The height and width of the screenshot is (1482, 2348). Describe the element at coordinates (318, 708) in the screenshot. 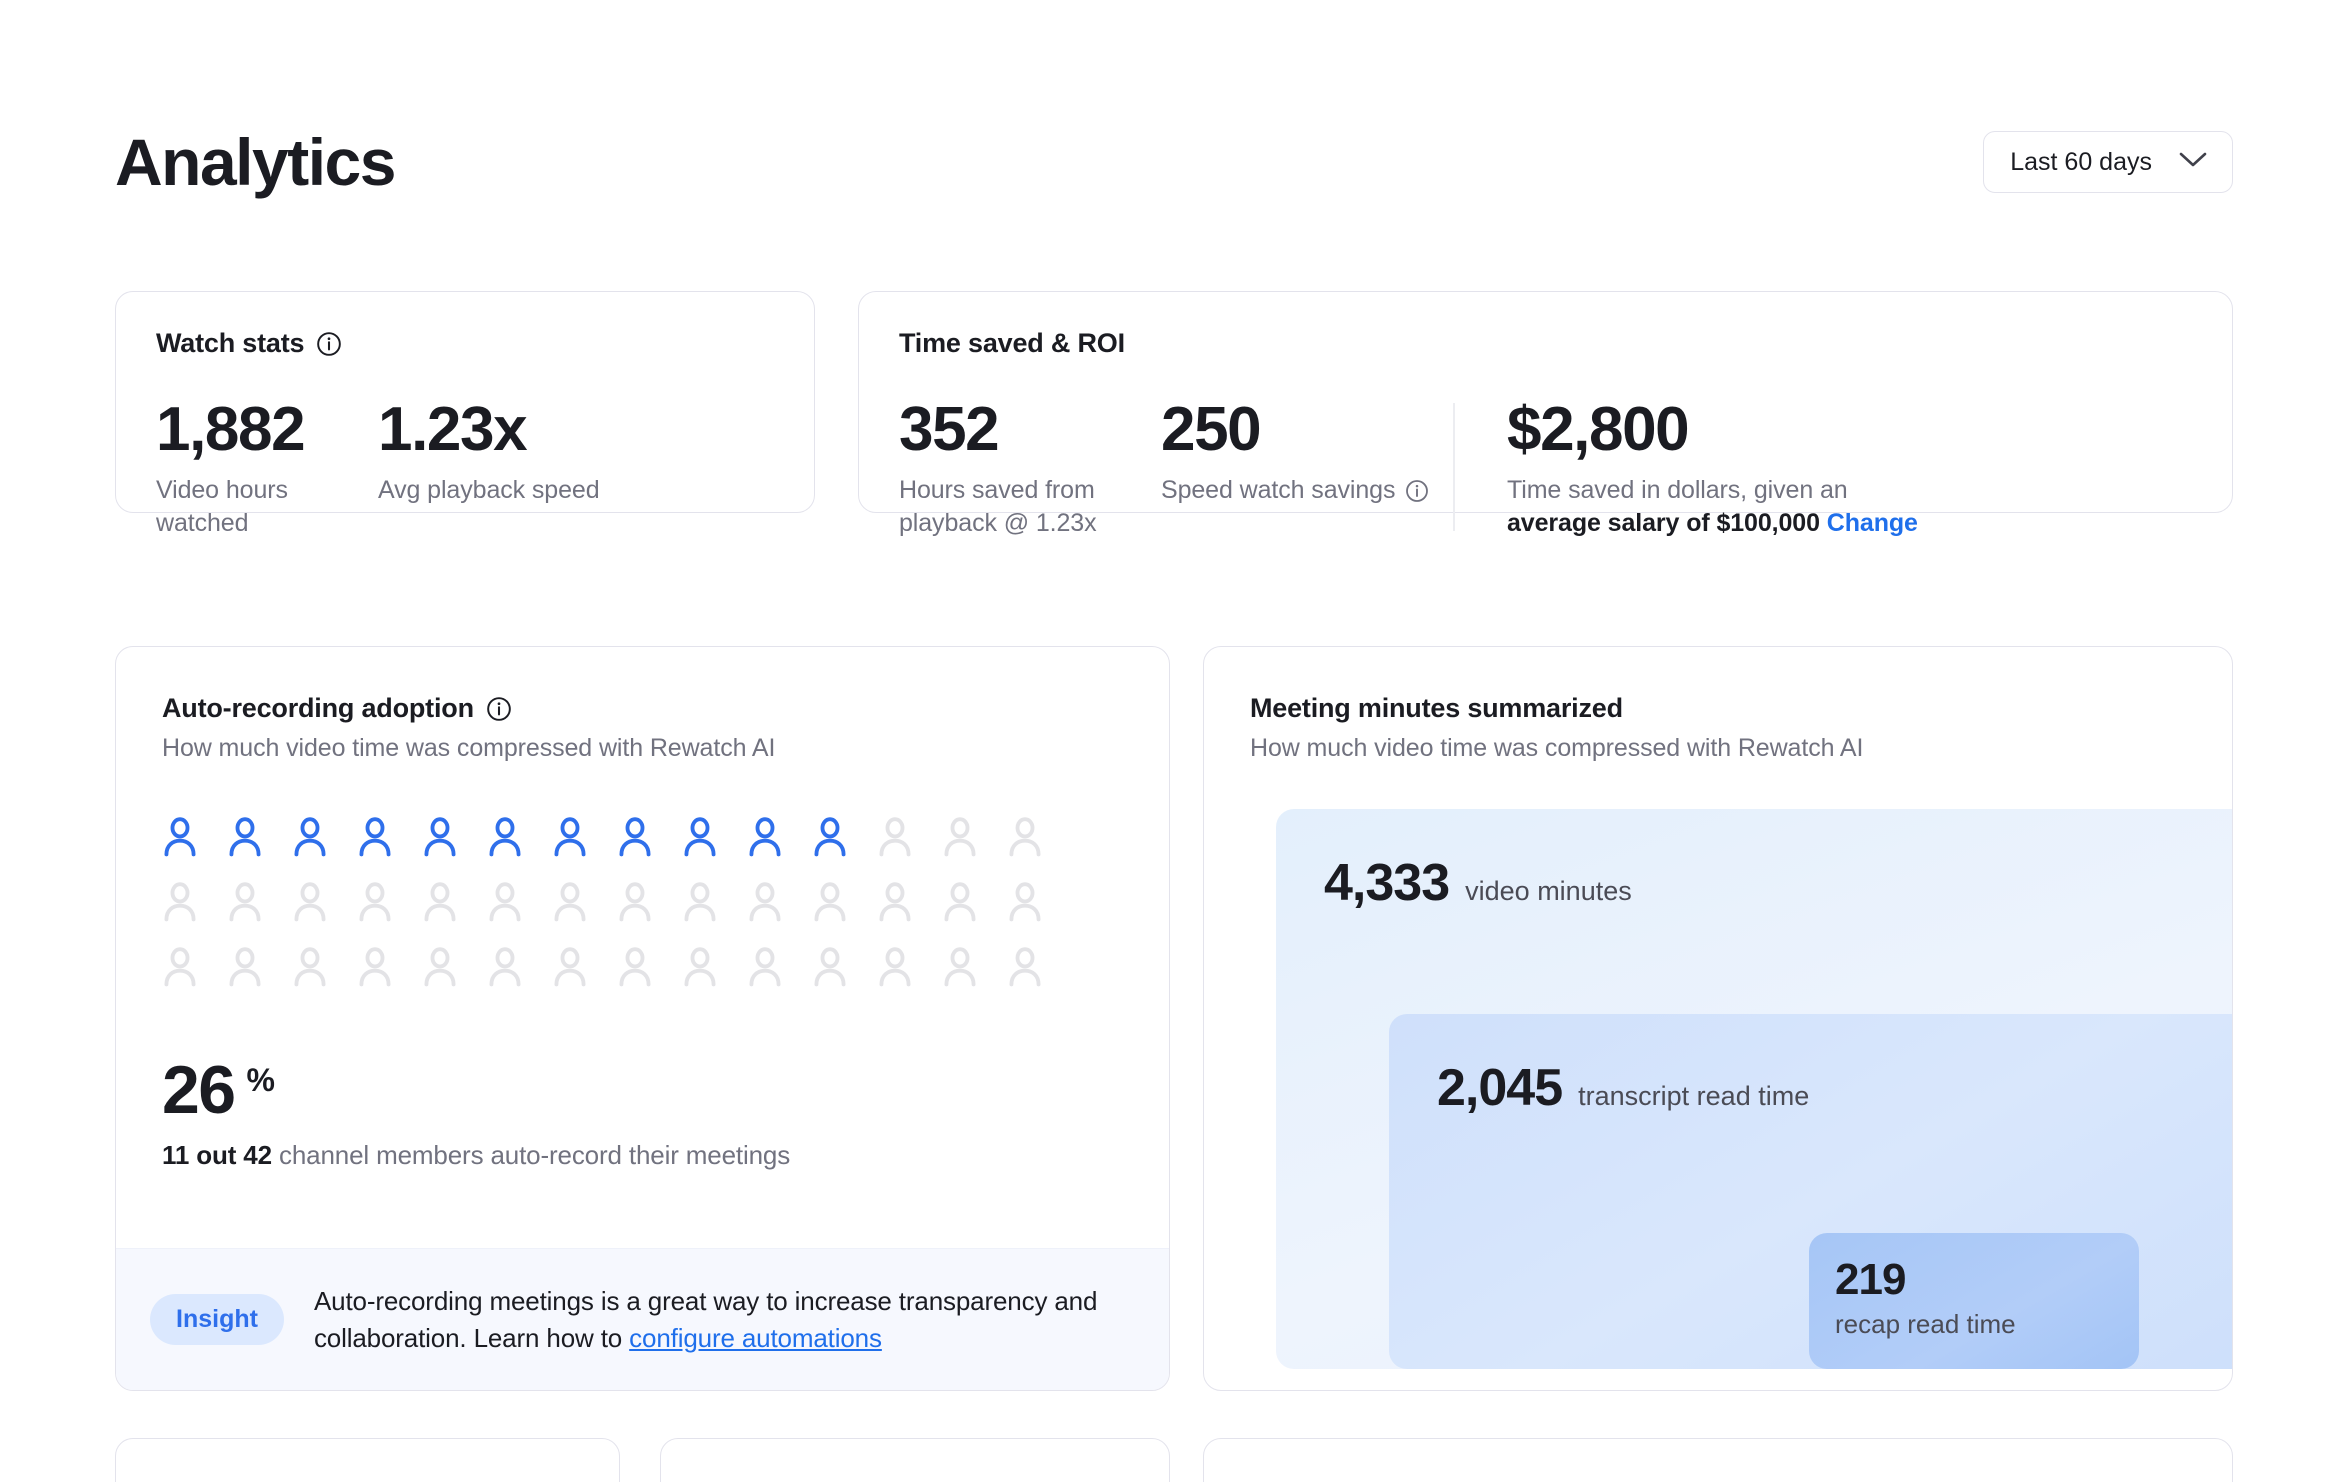

I see `adoption-title: Auto-recording adoption` at that location.